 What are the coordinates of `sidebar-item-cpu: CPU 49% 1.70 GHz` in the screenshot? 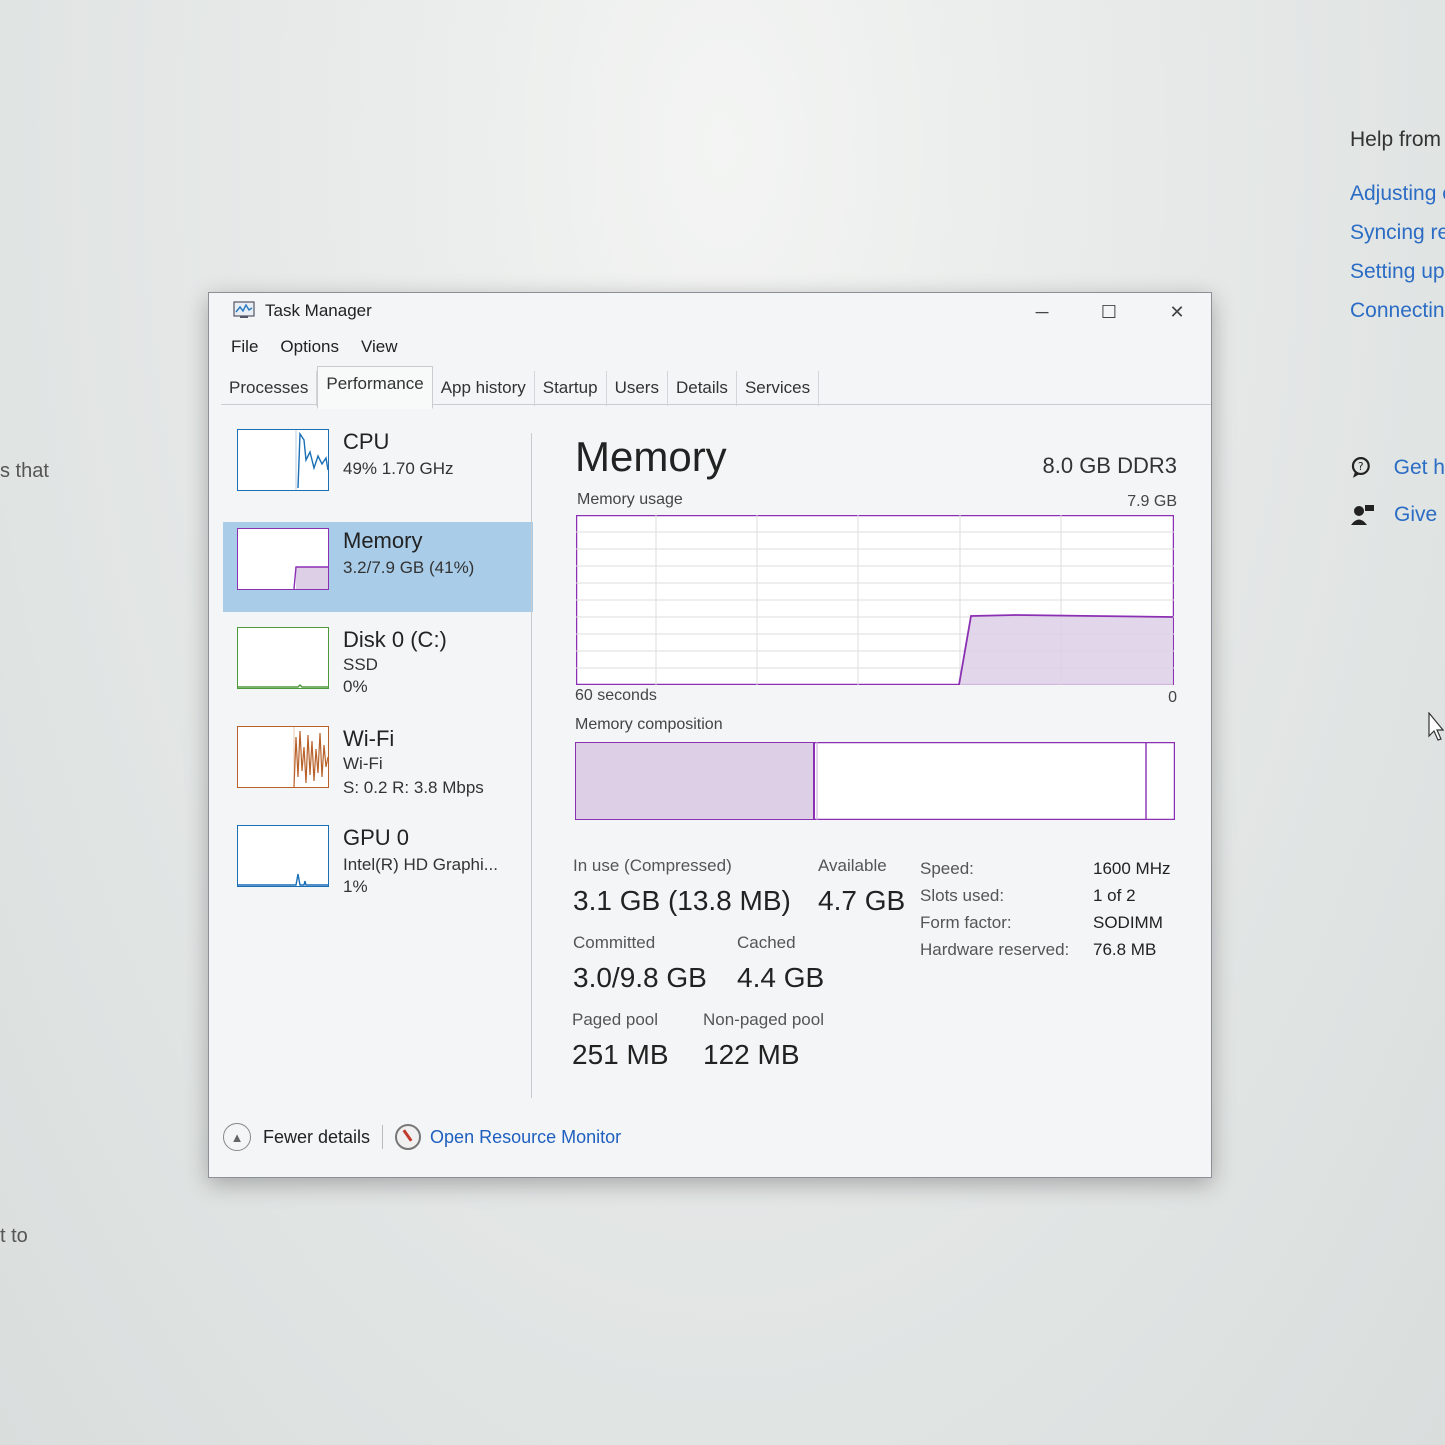 It's located at (378, 468).